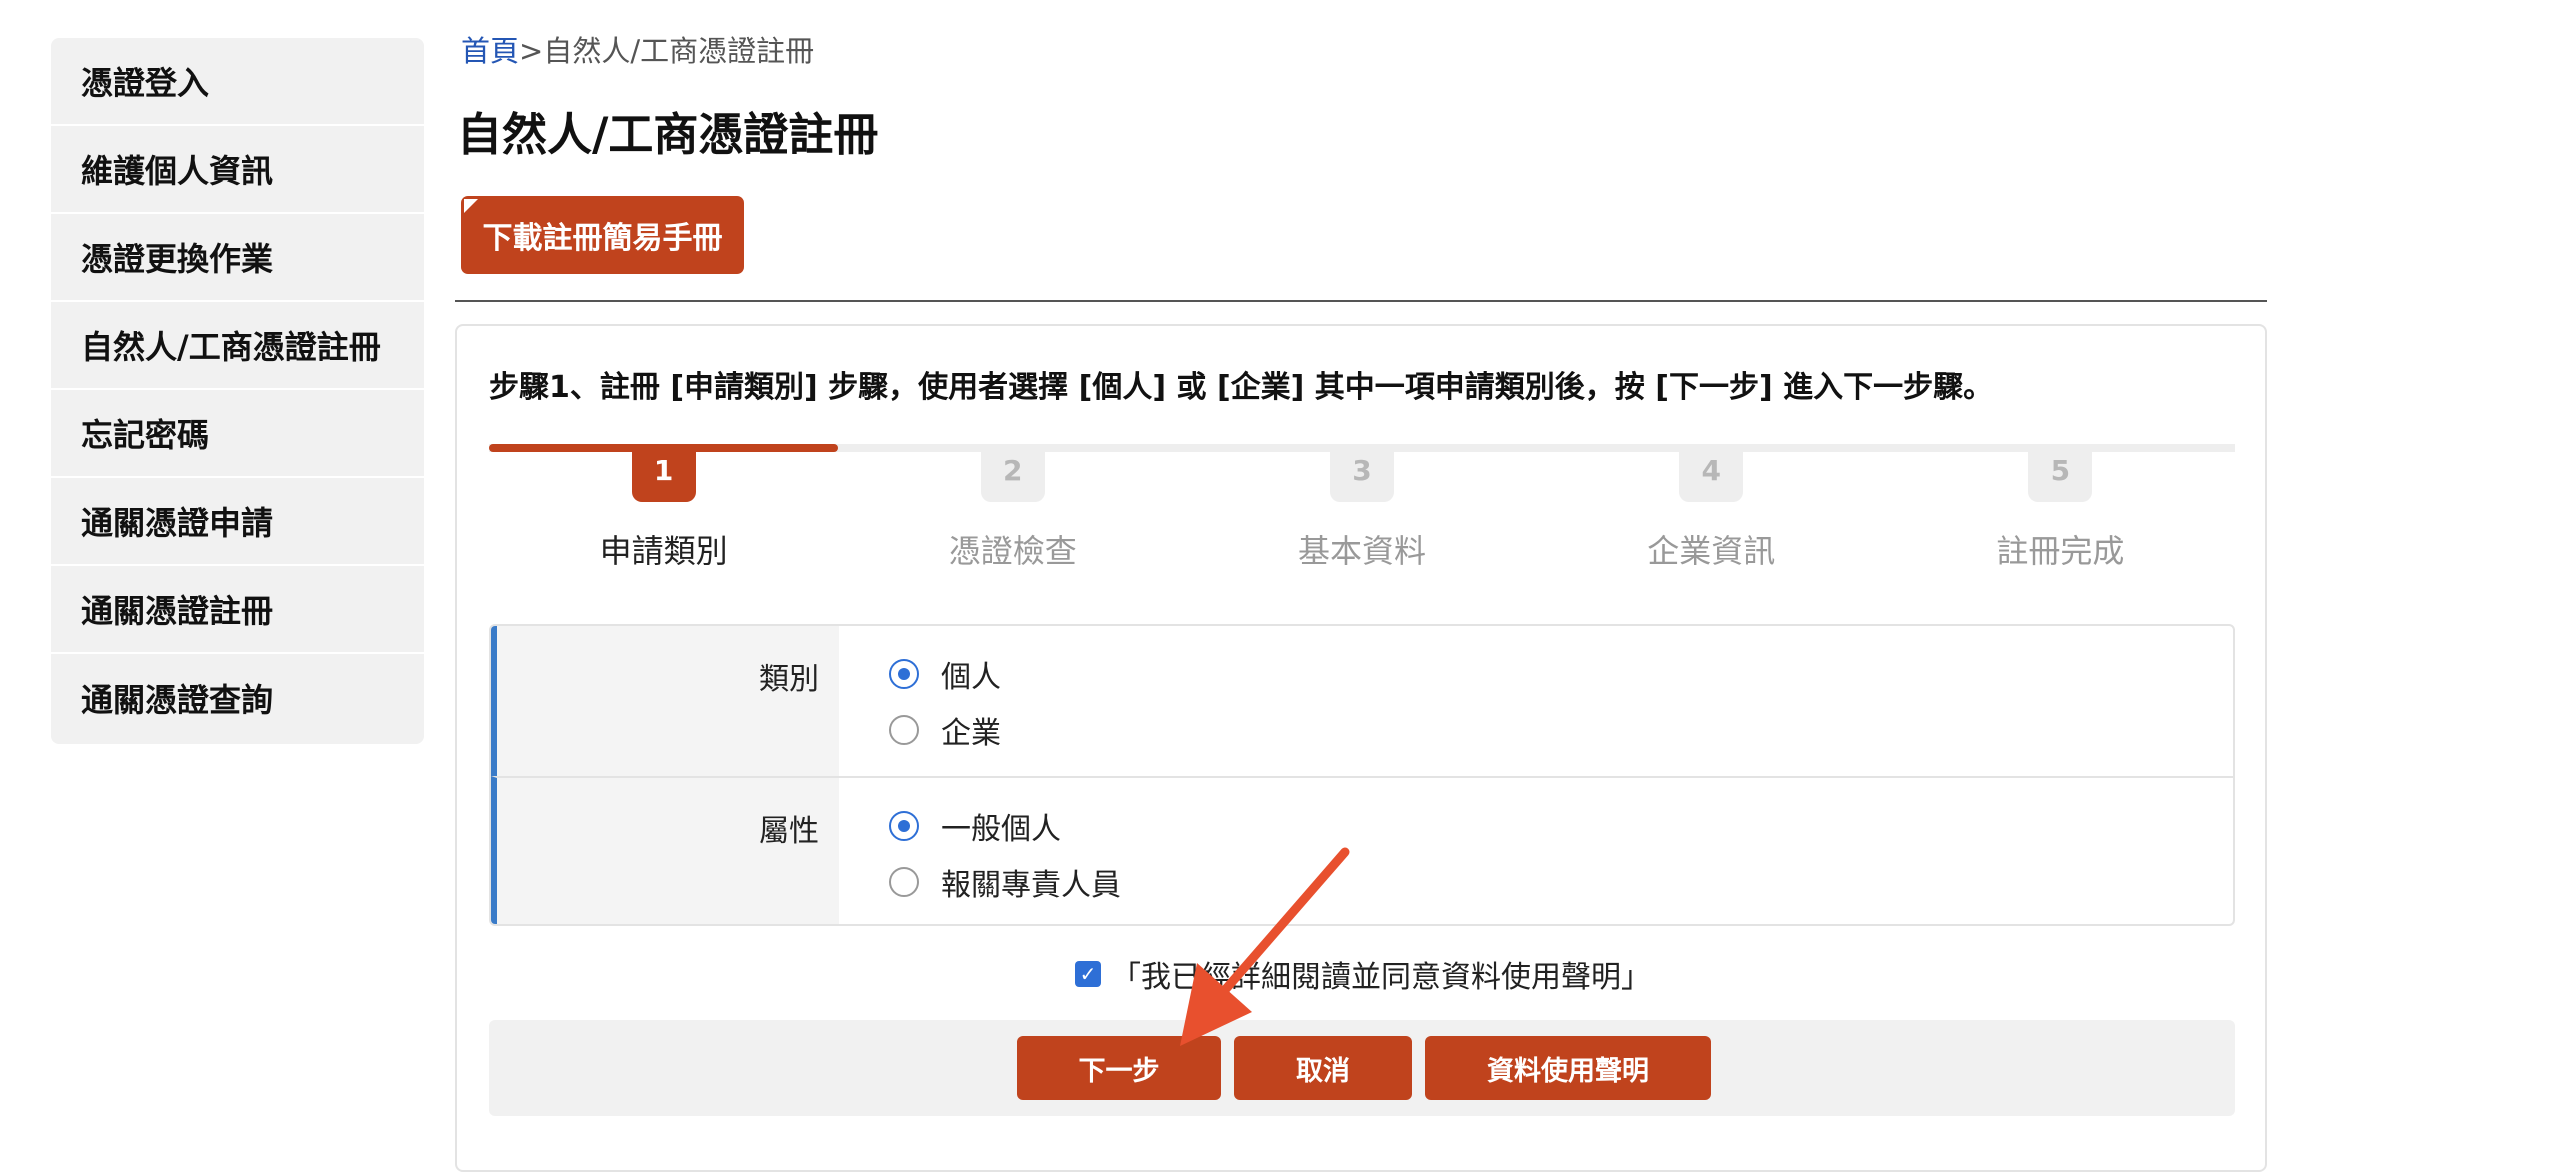 This screenshot has width=2568, height=1176. Describe the element at coordinates (1711, 473) in the screenshot. I see `step-number: 4` at that location.